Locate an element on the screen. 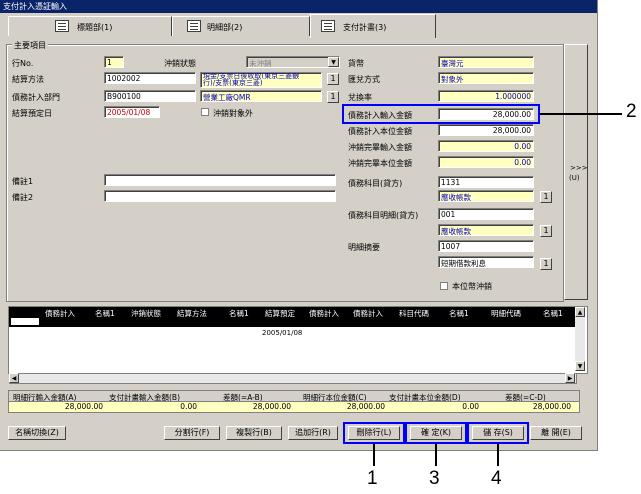 The width and height of the screenshot is (641, 494). scroll-up-icon: ▲ is located at coordinates (580, 312).